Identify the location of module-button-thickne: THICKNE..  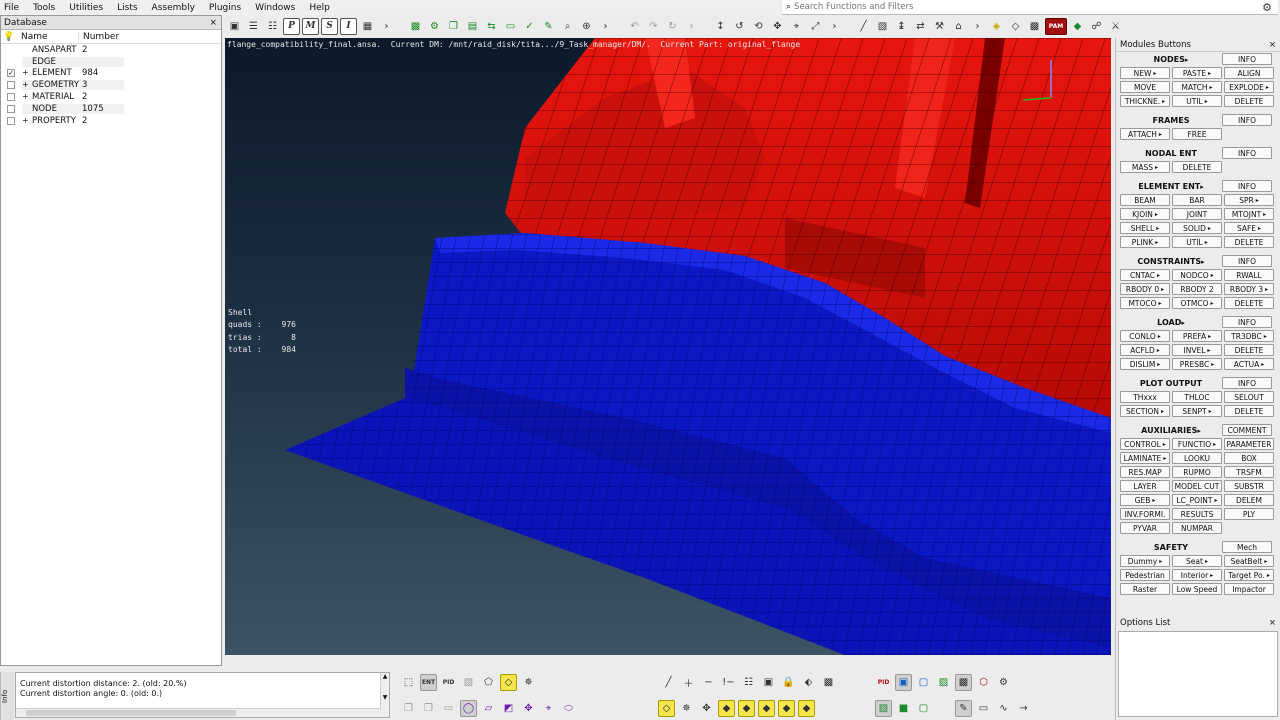
(1145, 101).